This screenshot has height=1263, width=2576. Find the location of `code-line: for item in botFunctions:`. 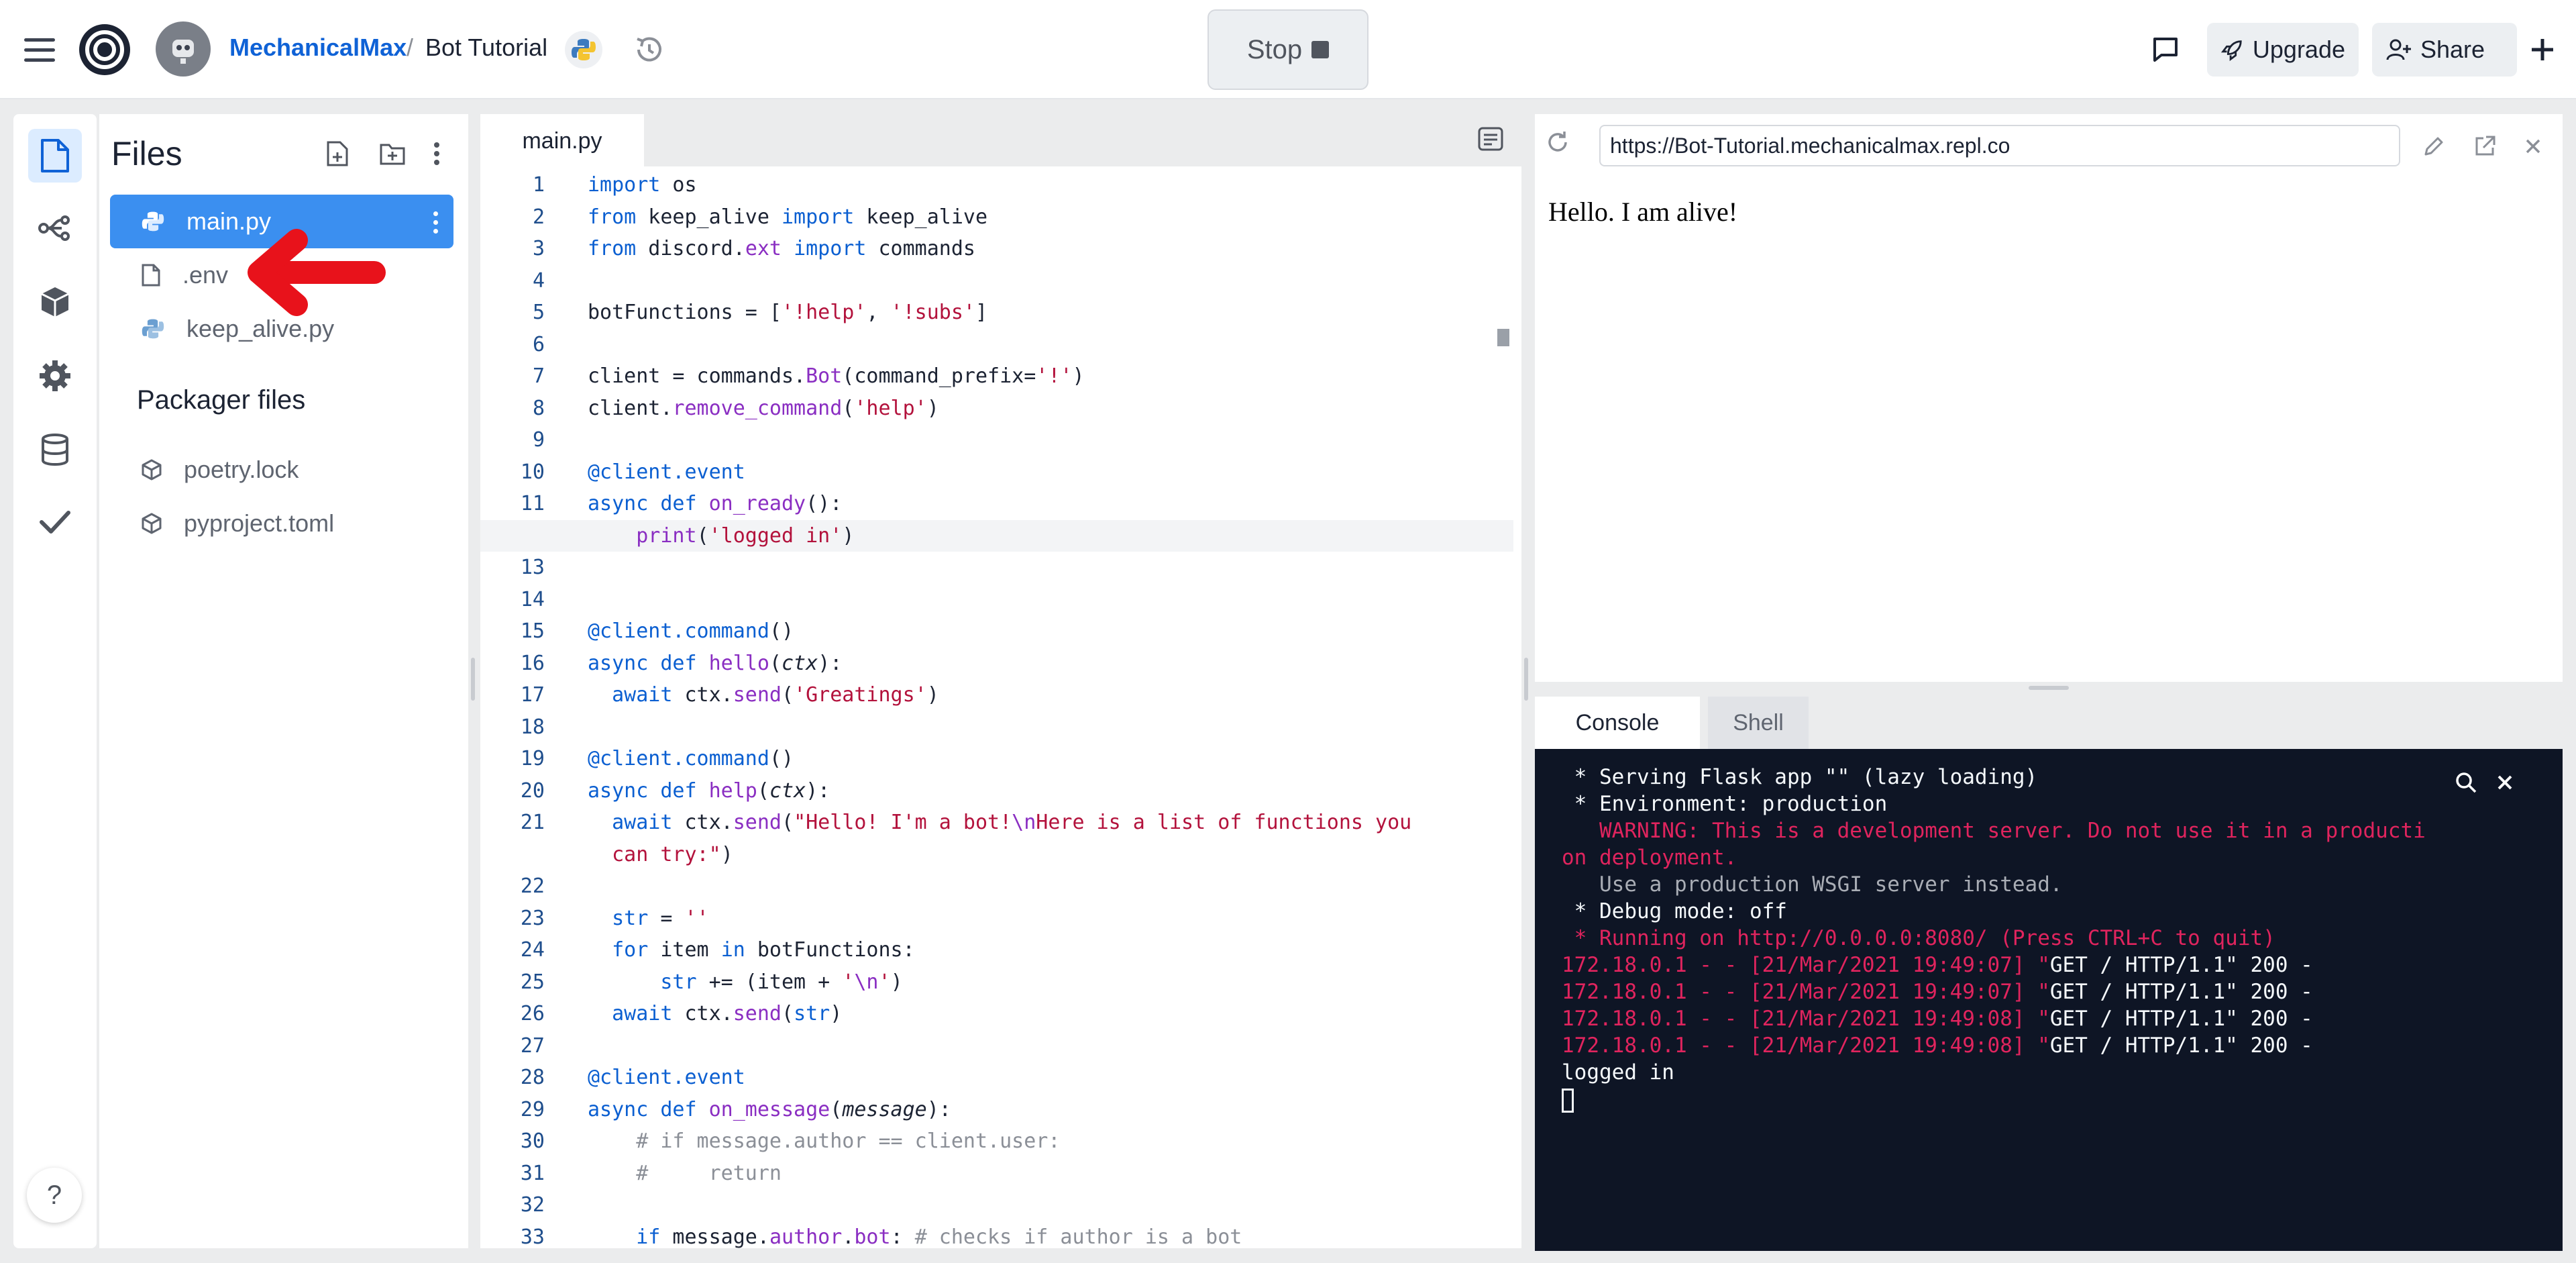

code-line: for item in botFunctions: is located at coordinates (763, 950).